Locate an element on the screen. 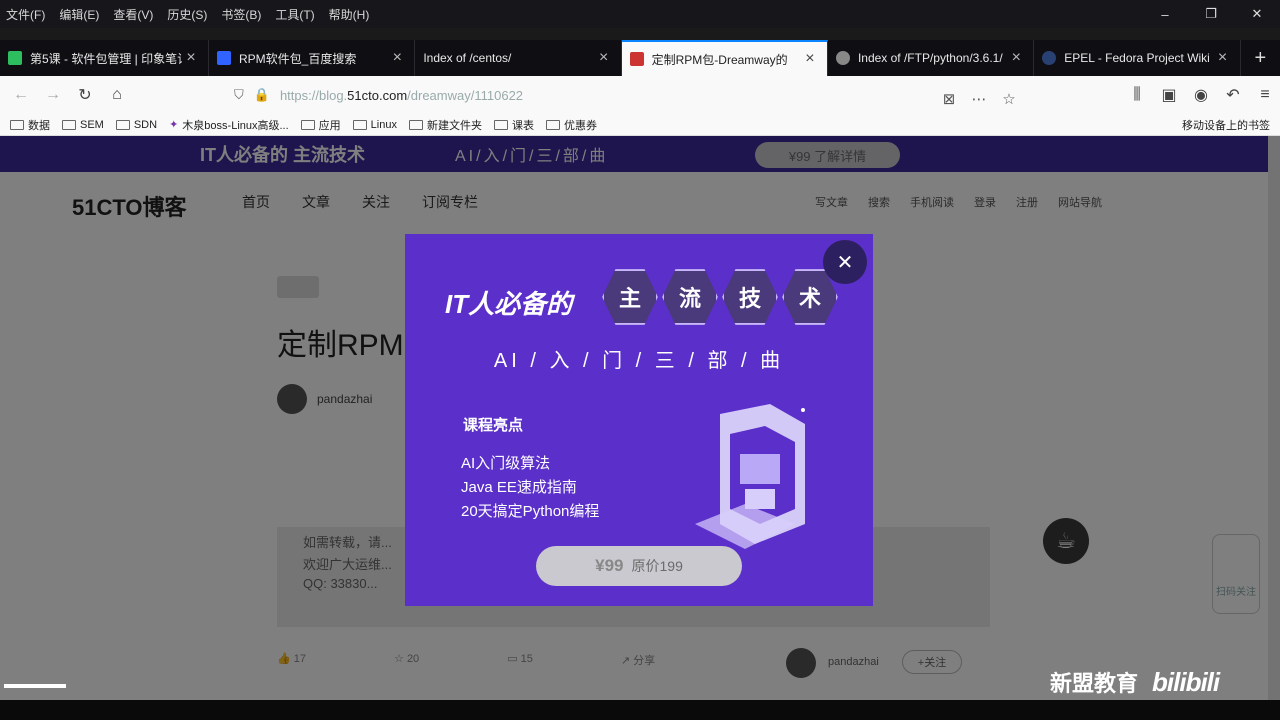 The height and width of the screenshot is (720, 1280). hex-badge: 主 is located at coordinates (630, 297).